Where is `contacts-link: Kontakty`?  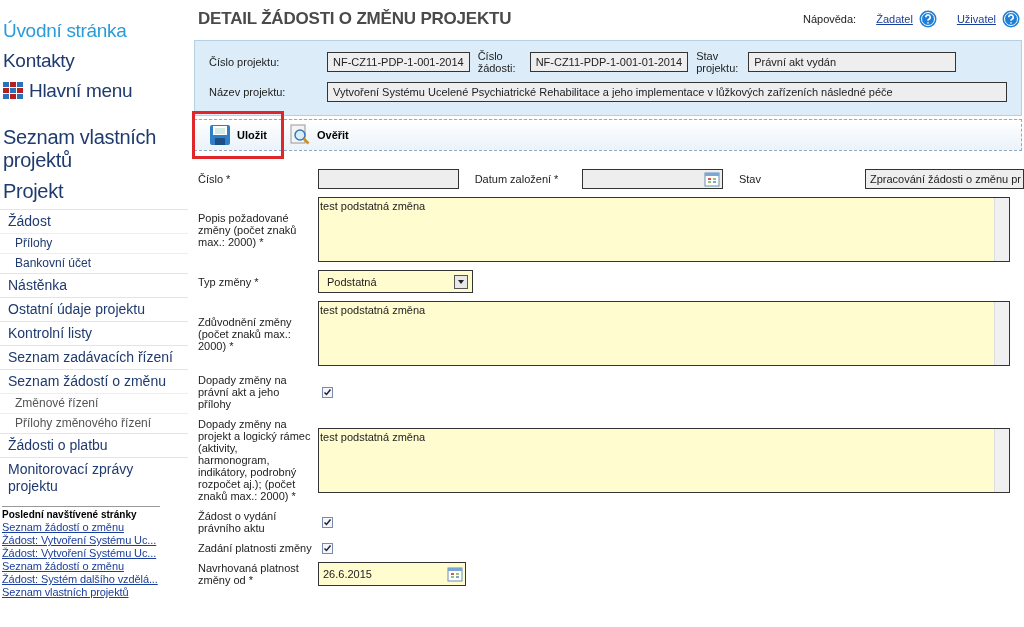
contacts-link: Kontakty is located at coordinates (94, 61).